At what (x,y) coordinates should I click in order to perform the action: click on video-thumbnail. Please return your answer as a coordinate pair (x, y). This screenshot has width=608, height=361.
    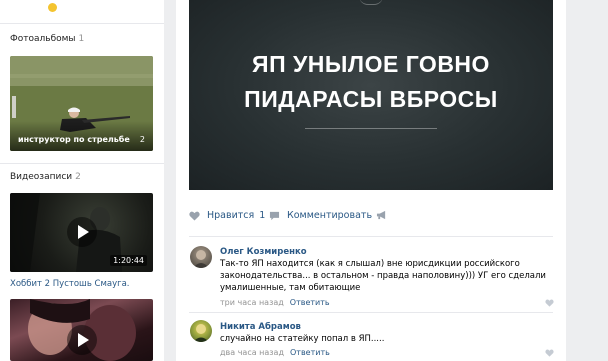
    Looking at the image, I should click on (81, 330).